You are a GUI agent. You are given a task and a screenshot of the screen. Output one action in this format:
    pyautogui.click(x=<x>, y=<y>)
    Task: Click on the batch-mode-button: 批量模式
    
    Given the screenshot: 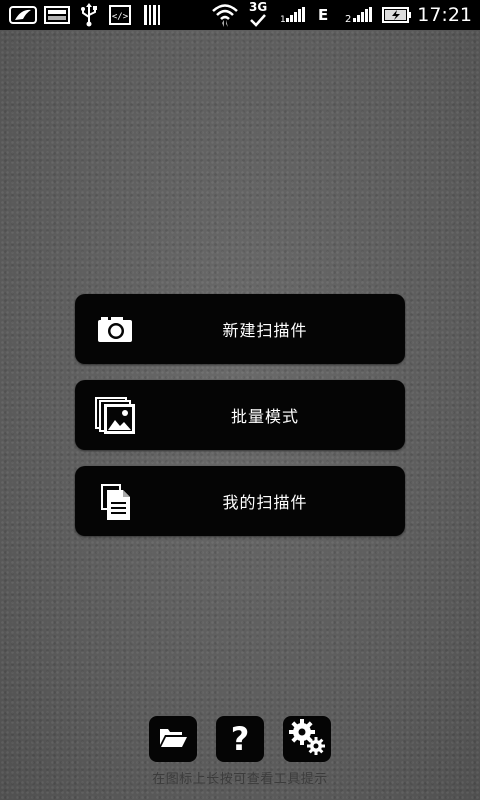 What is the action you would take?
    pyautogui.click(x=240, y=415)
    